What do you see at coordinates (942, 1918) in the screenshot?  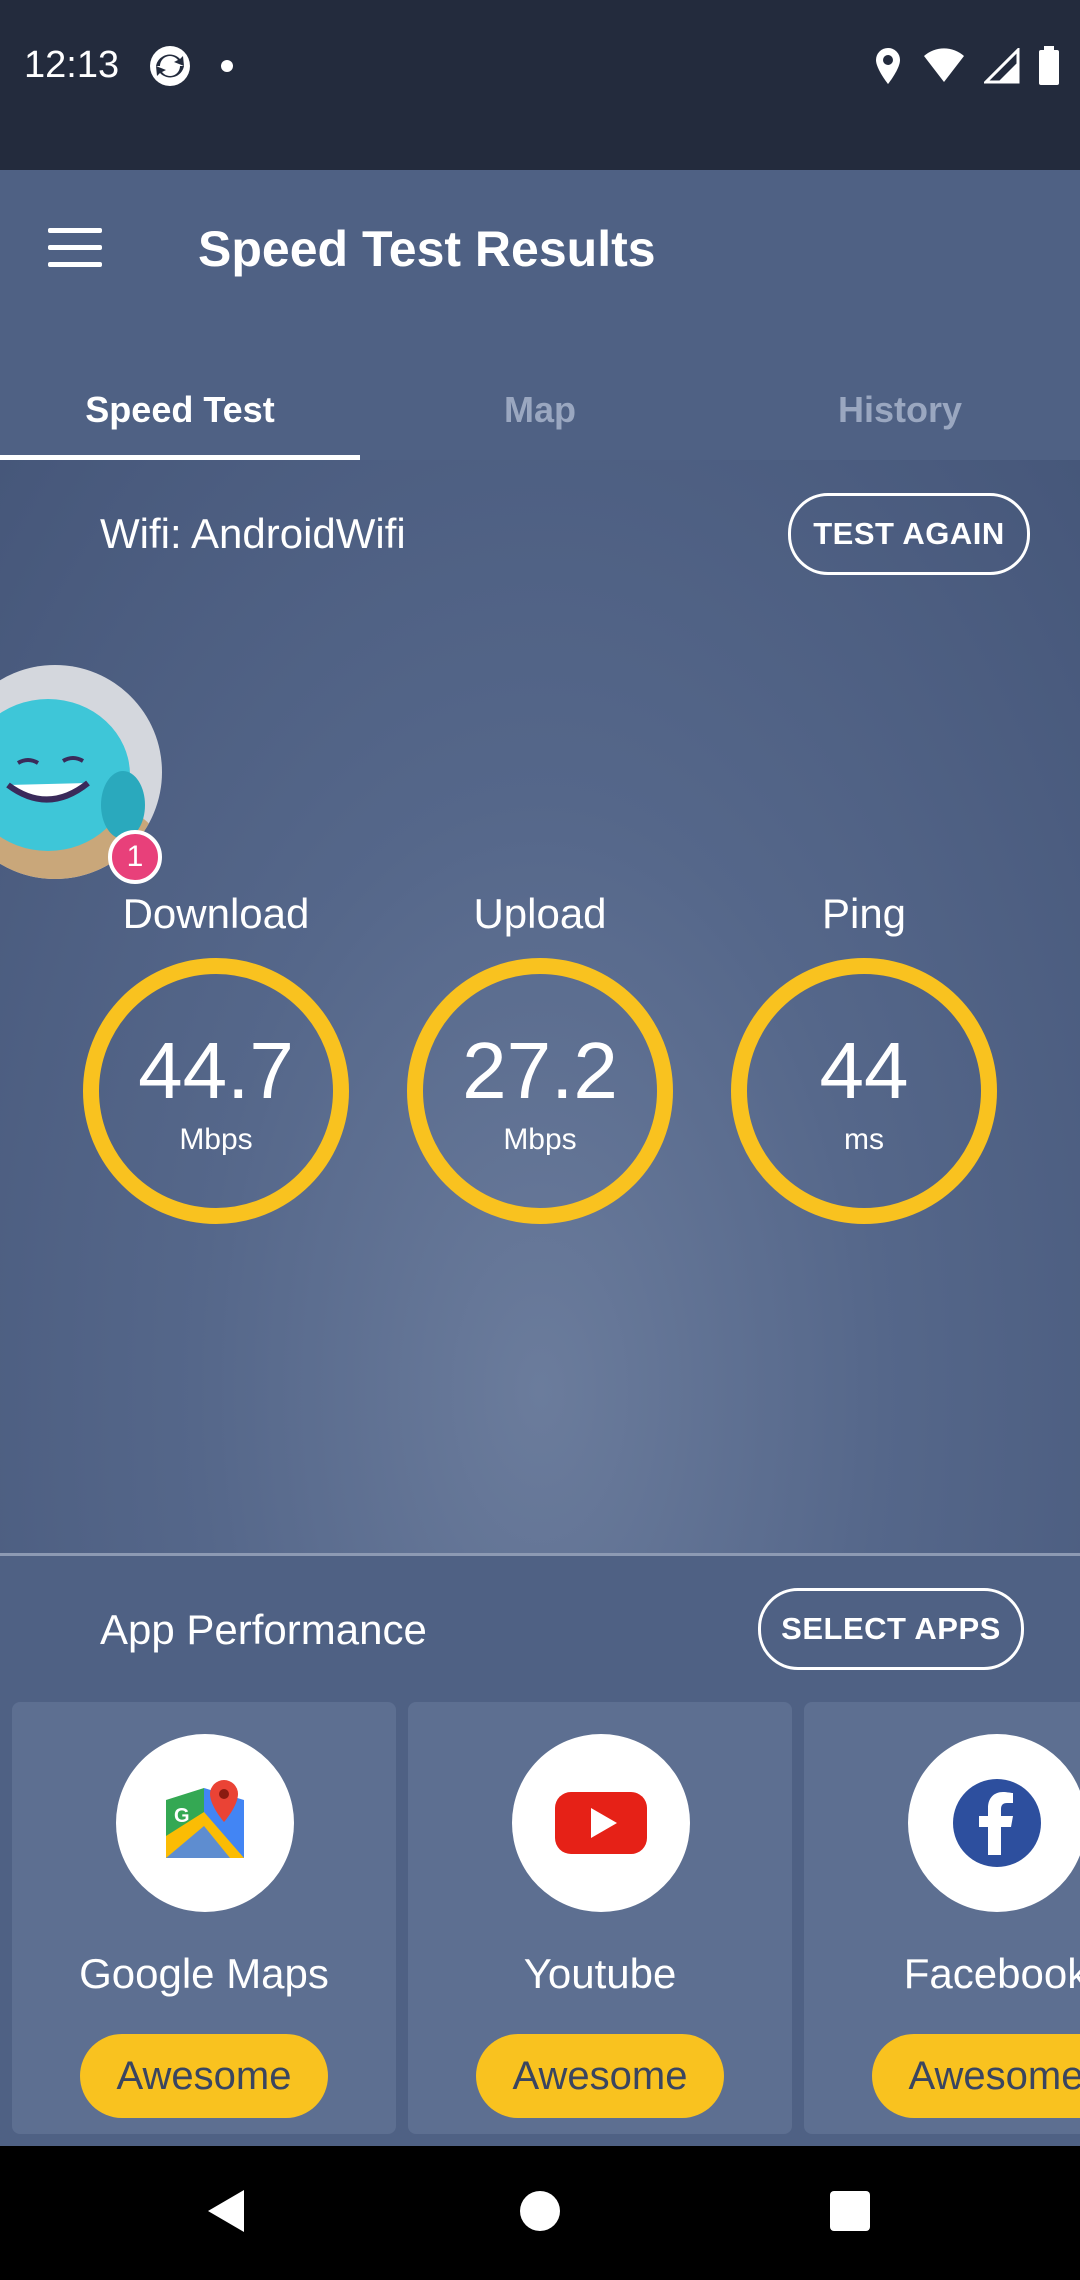 I see `app-card-facebook: Facebook Awesome` at bounding box center [942, 1918].